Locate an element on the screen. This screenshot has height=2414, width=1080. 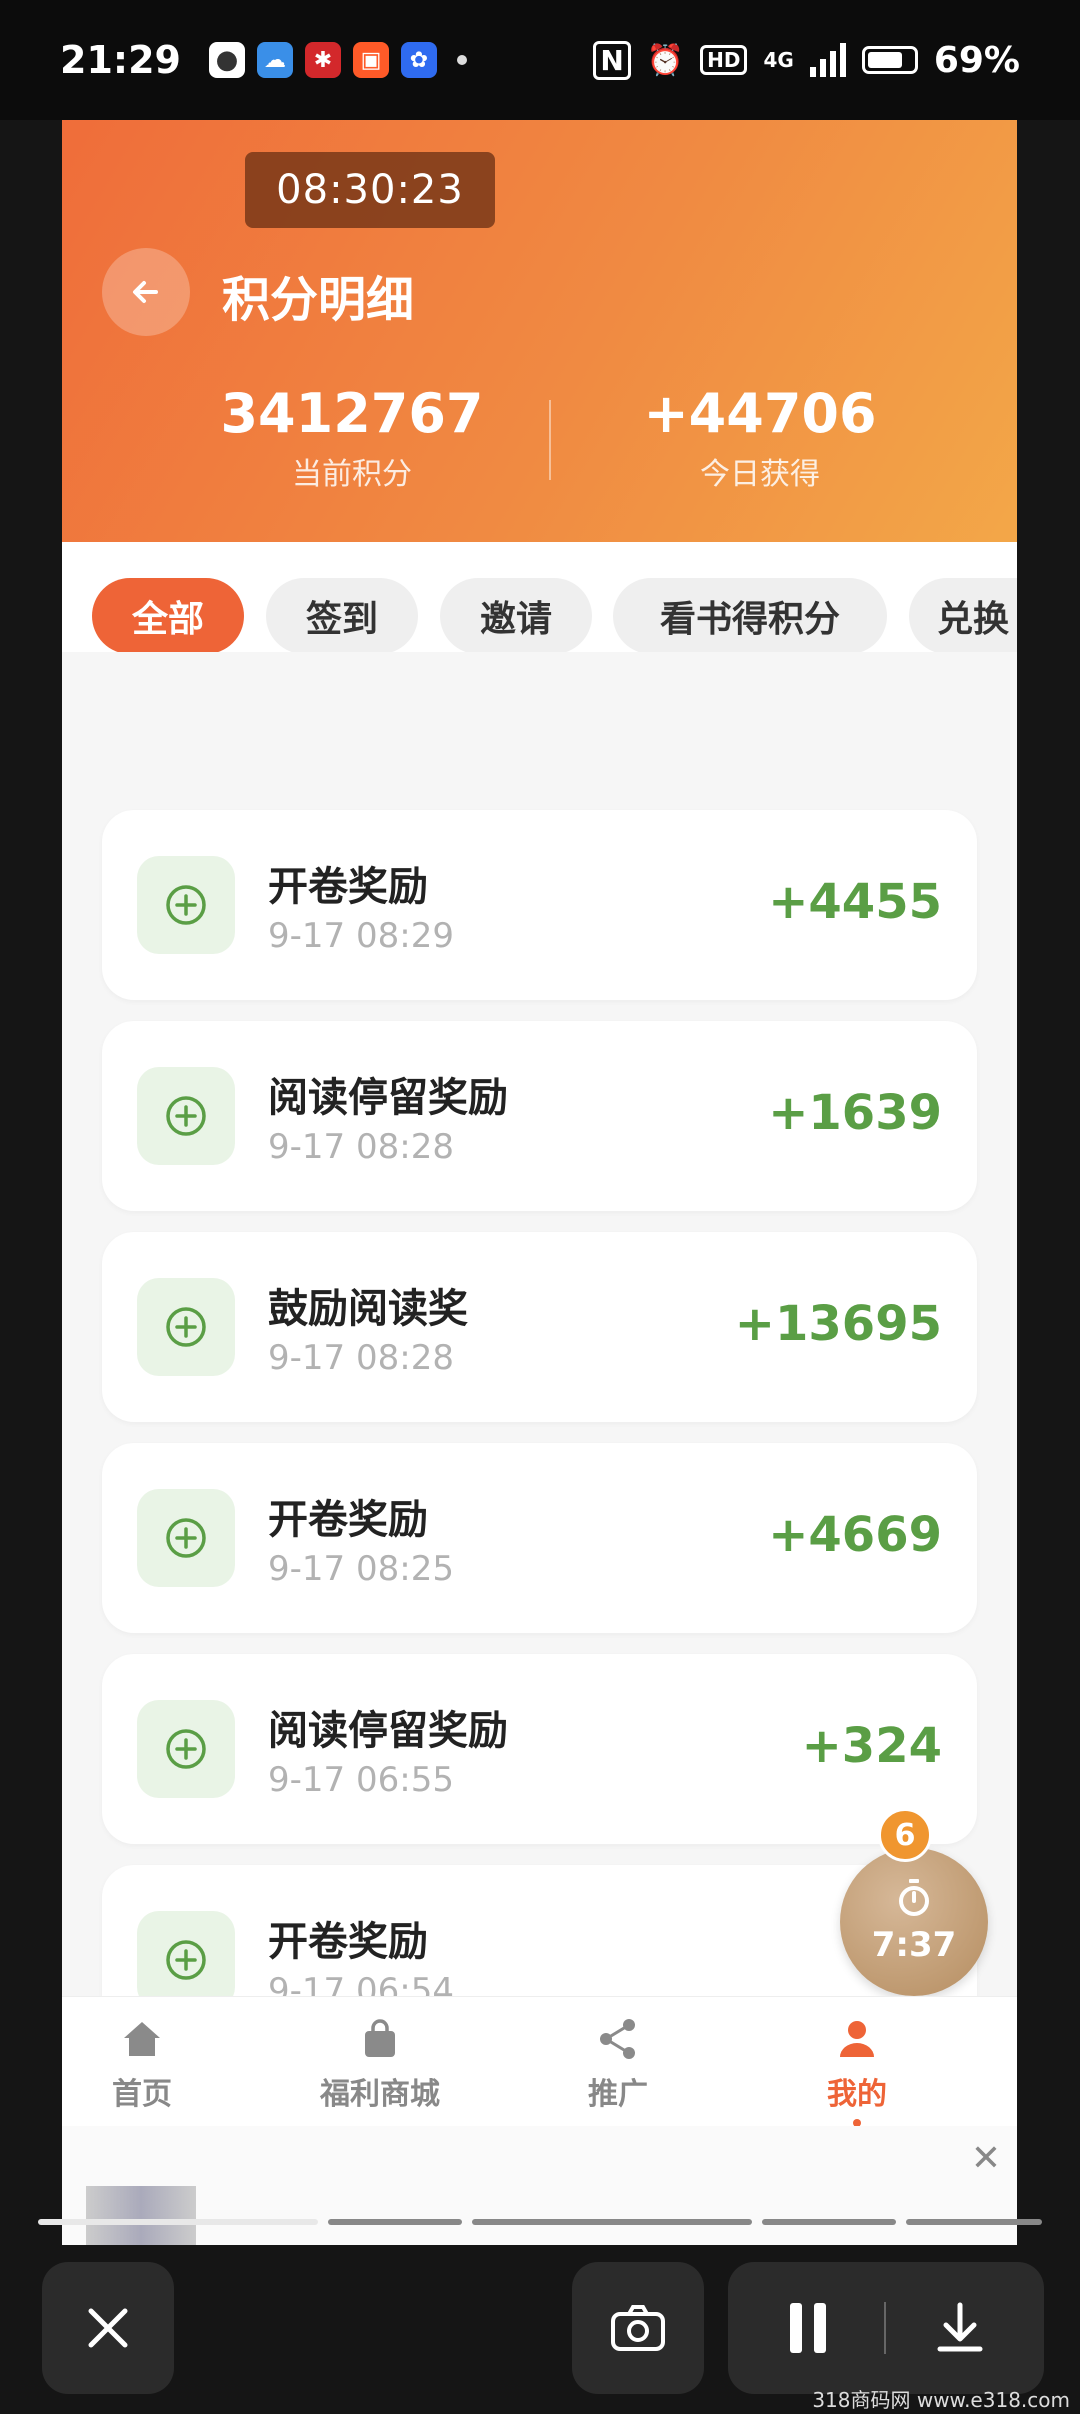
share-icon is located at coordinates (617, 2039).